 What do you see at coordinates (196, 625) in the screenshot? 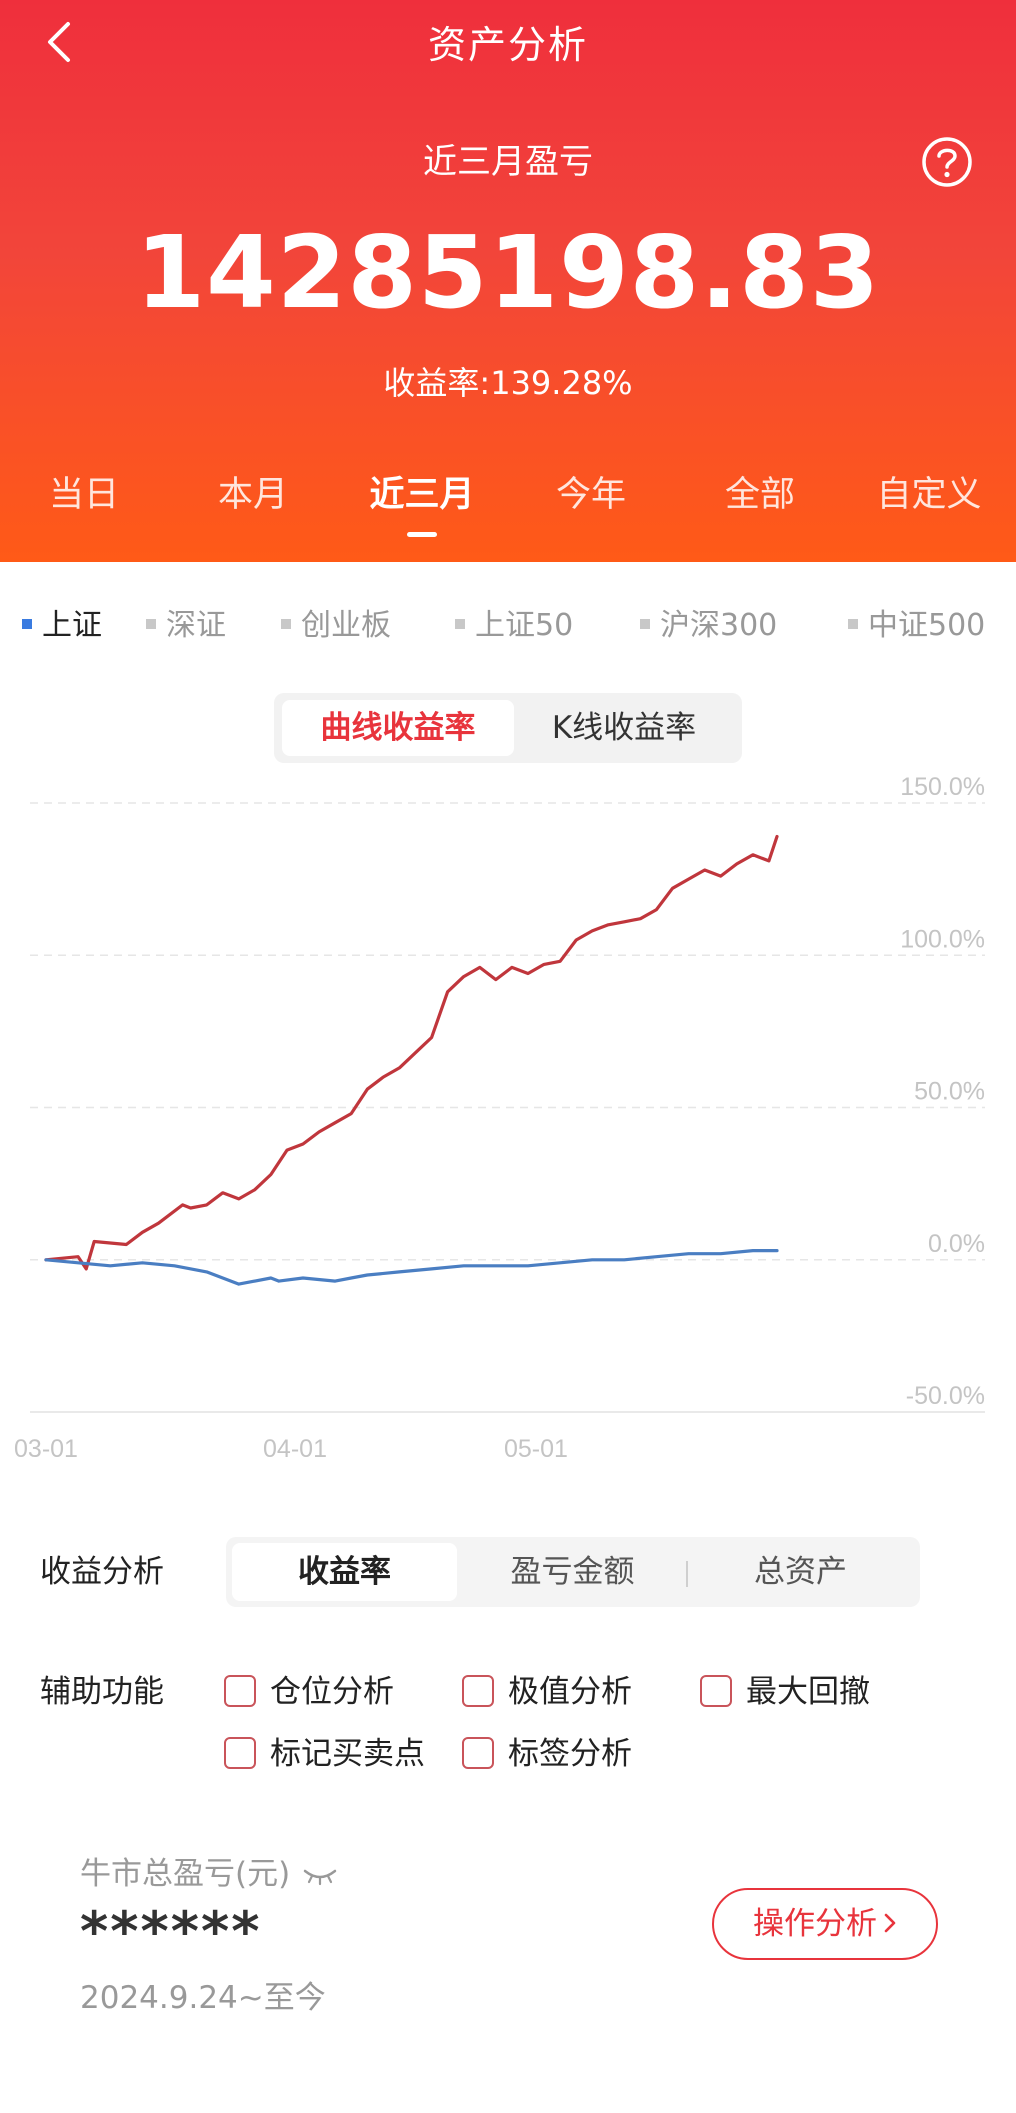
I see `index-tab-label: 深证` at bounding box center [196, 625].